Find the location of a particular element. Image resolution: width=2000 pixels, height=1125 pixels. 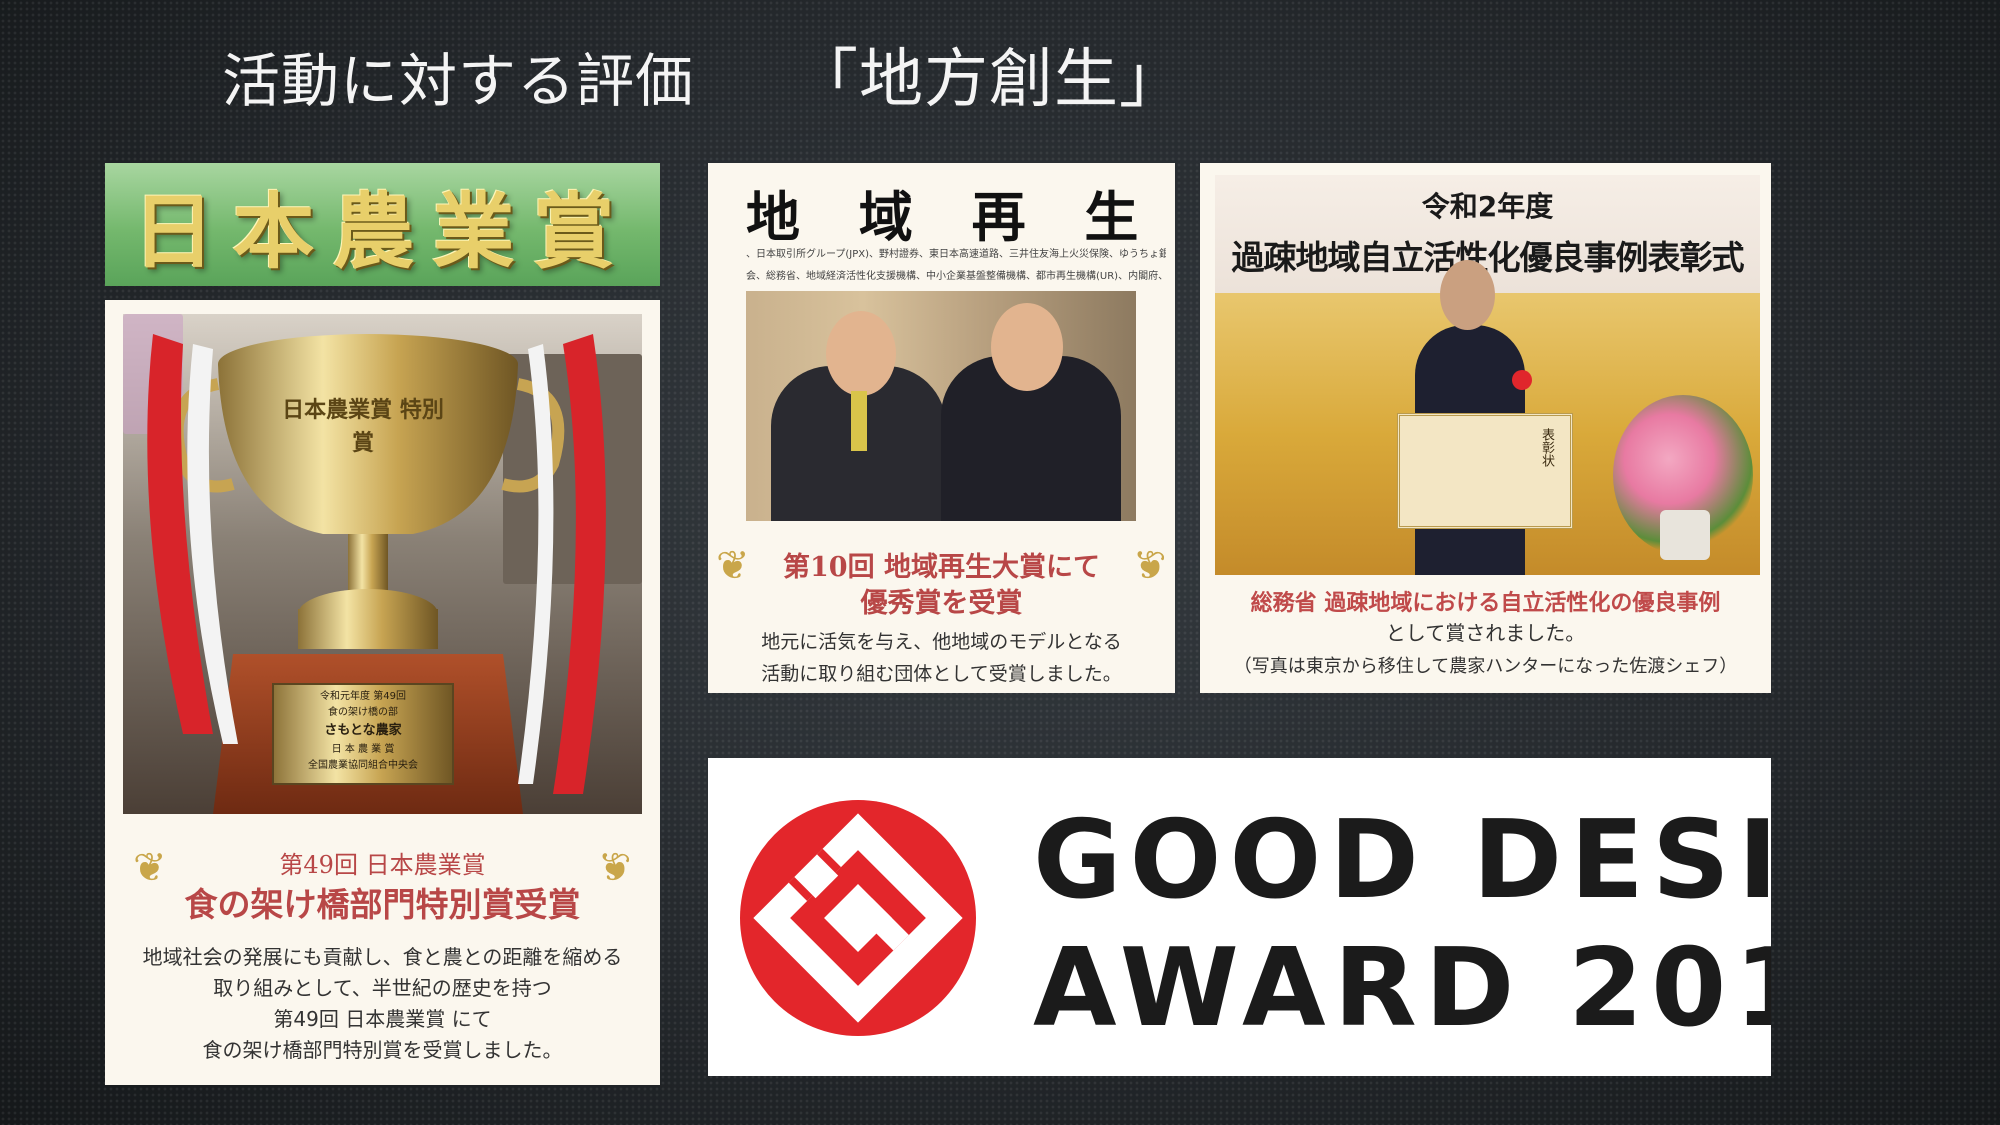

trophy-engraving: 日本農業賞 特別賞 is located at coordinates (363, 426).